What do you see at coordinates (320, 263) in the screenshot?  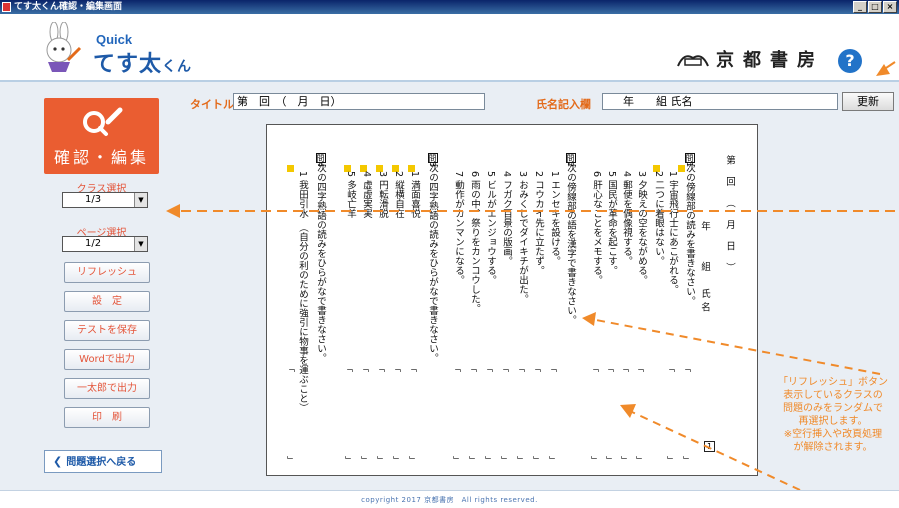 I see `question-4-text: 次の四字熟語の読みをひらがなで書きなさい。` at bounding box center [320, 263].